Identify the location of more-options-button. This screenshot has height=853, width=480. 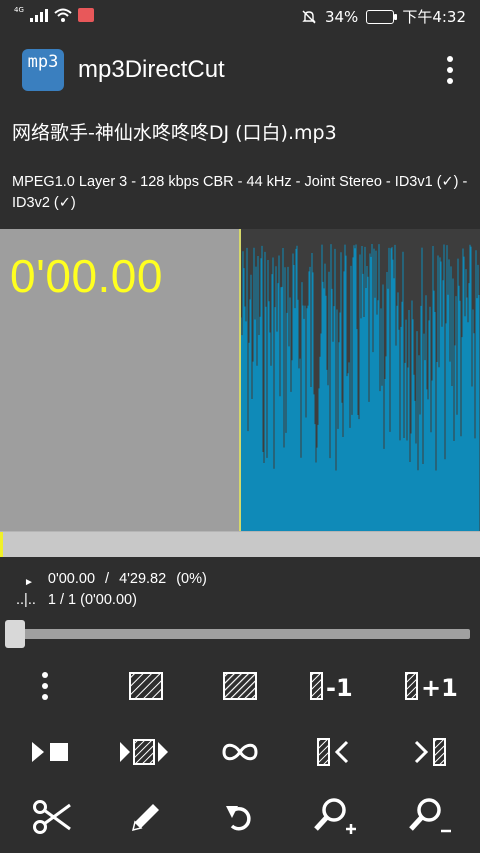
(45, 686).